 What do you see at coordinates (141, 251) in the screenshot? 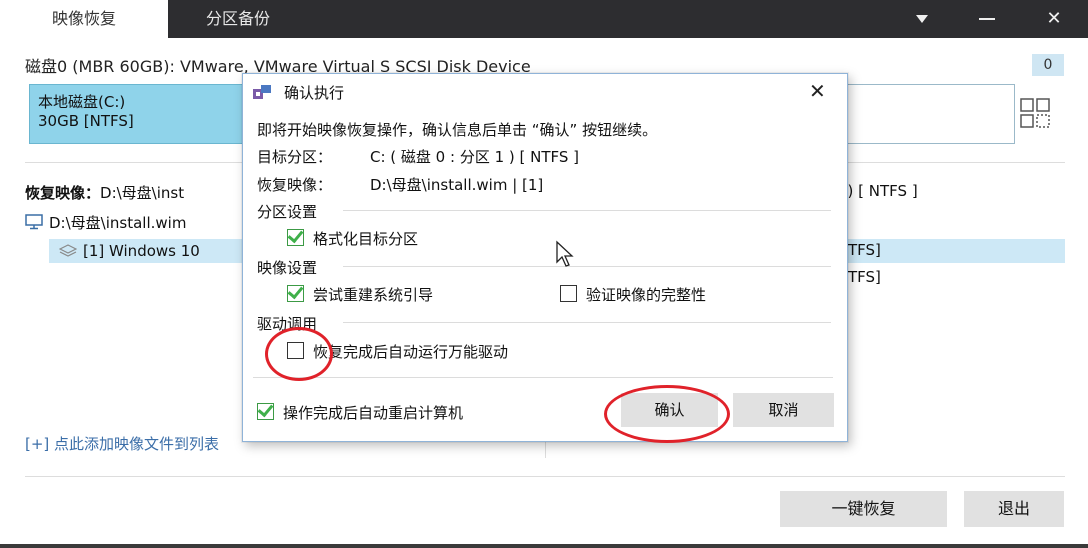
I see `image-tree-item-label: [1] Windows 10` at bounding box center [141, 251].